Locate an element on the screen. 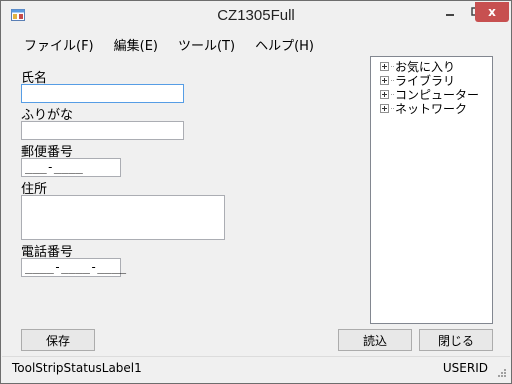 This screenshot has width=512, height=384. user-id-label: USERID is located at coordinates (465, 368).